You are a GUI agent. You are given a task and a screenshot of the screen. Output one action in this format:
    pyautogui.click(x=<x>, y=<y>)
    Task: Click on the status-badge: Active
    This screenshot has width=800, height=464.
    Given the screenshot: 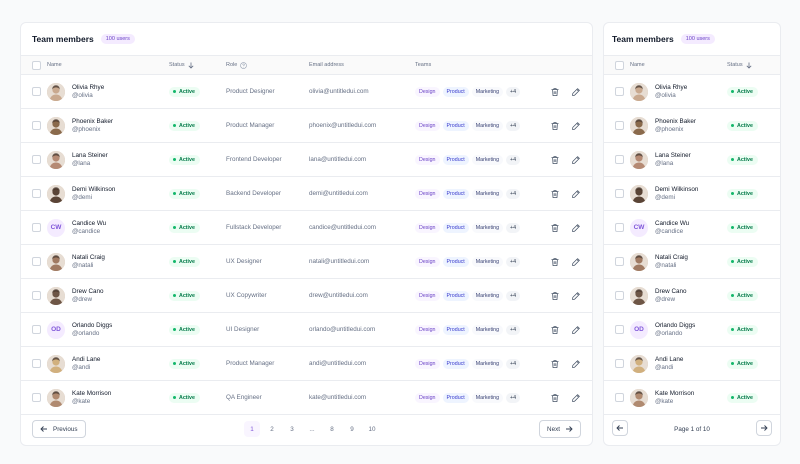 What is the action you would take?
    pyautogui.click(x=184, y=125)
    